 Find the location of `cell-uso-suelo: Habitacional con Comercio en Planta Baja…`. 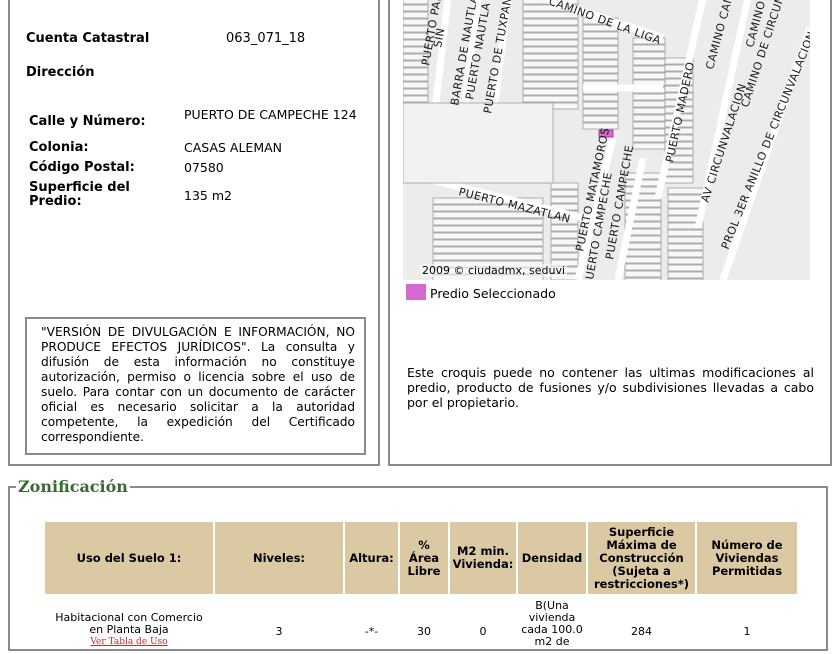

cell-uso-suelo: Habitacional con Comercio en Planta Baja… is located at coordinates (129, 624).